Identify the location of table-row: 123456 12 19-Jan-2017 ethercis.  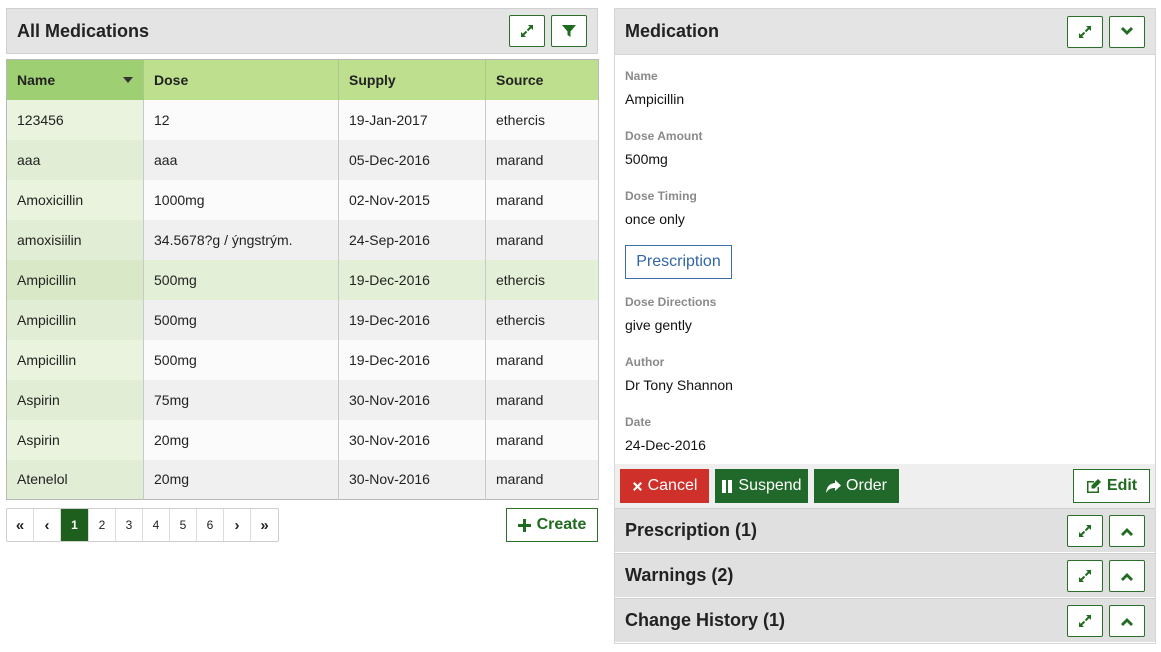
(302, 119).